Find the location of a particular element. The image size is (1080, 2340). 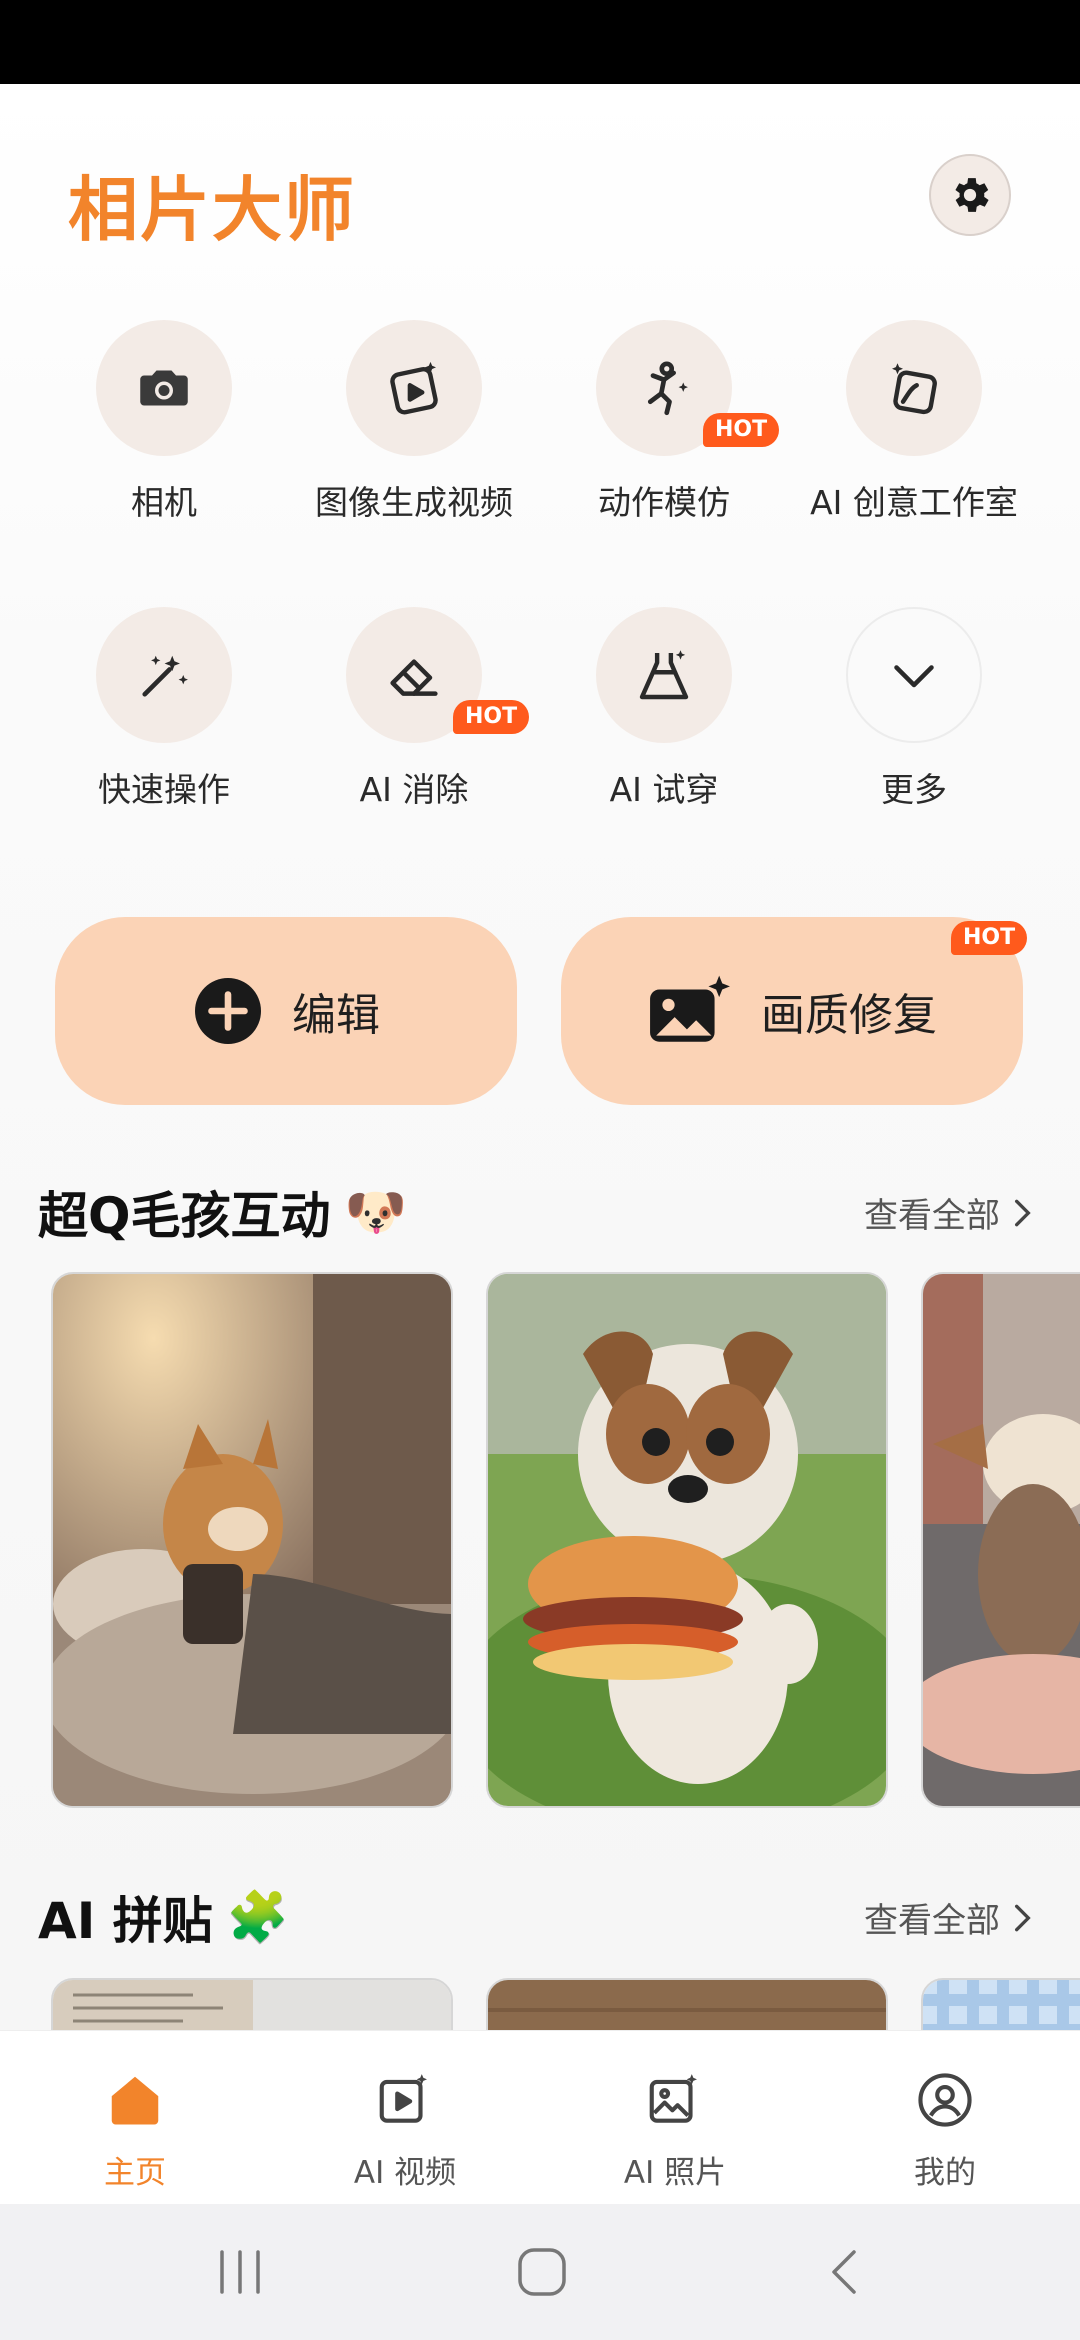

tool-more-label: 更多 is located at coordinates (914, 789).